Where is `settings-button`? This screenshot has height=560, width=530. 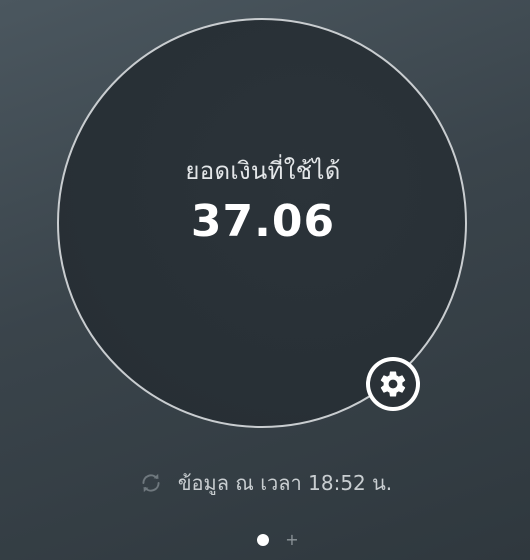
settings-button is located at coordinates (393, 384).